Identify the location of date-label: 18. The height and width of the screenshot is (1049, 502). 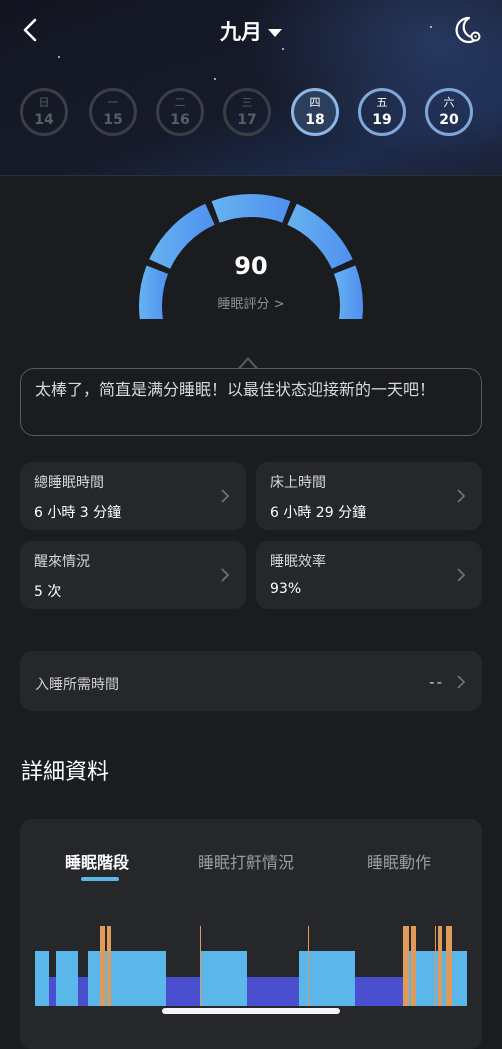
(315, 120).